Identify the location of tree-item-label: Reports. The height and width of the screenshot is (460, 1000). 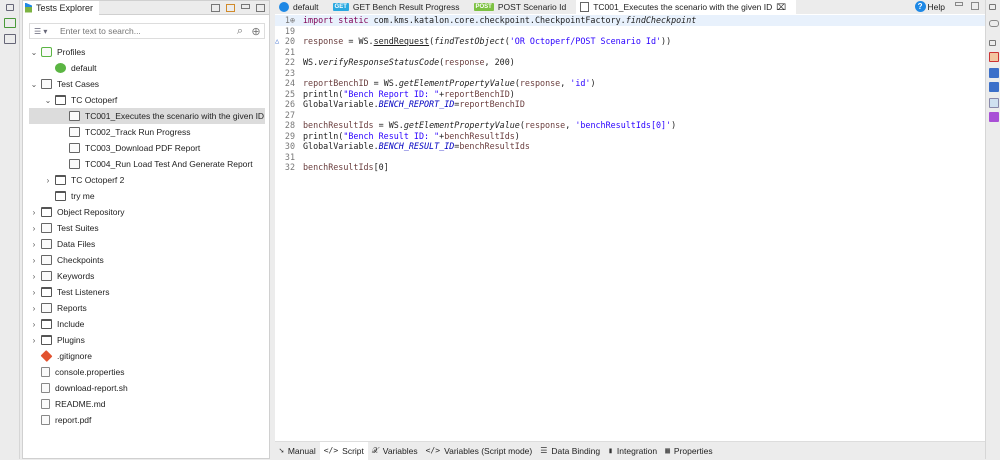
(72, 308).